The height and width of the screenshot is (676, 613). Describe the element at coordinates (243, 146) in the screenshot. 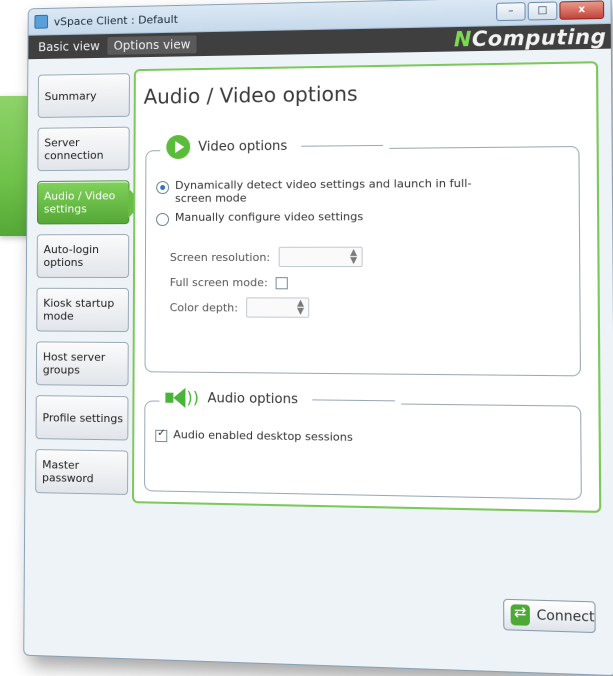

I see `video-options-title: Video options` at that location.